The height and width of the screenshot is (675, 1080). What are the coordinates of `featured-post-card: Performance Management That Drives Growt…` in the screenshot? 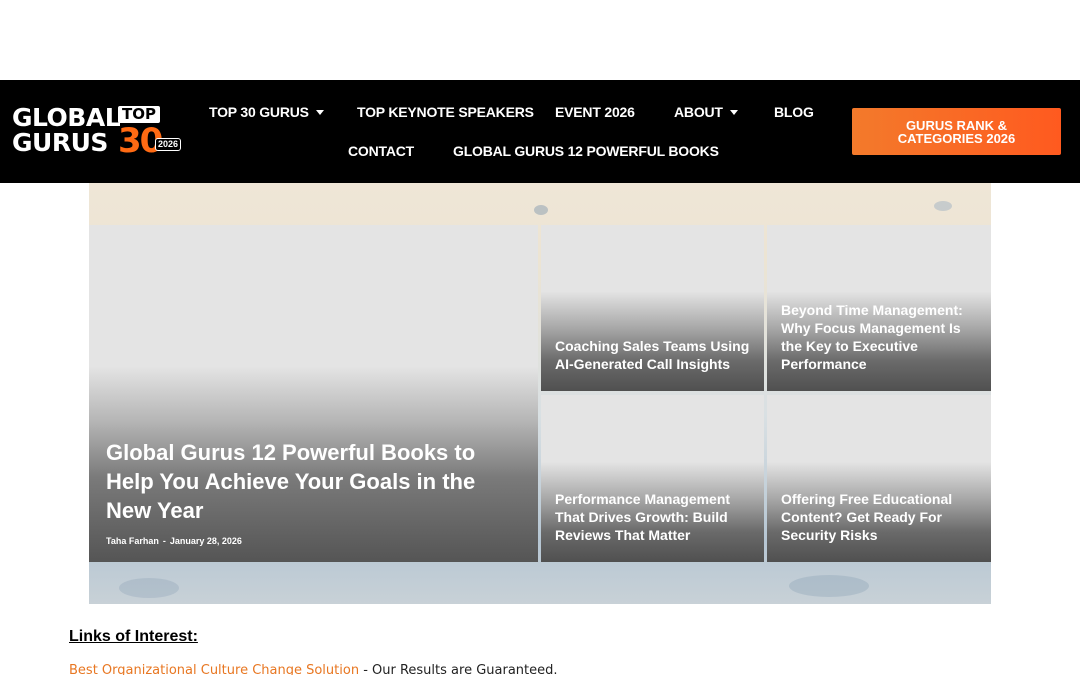 It's located at (652, 478).